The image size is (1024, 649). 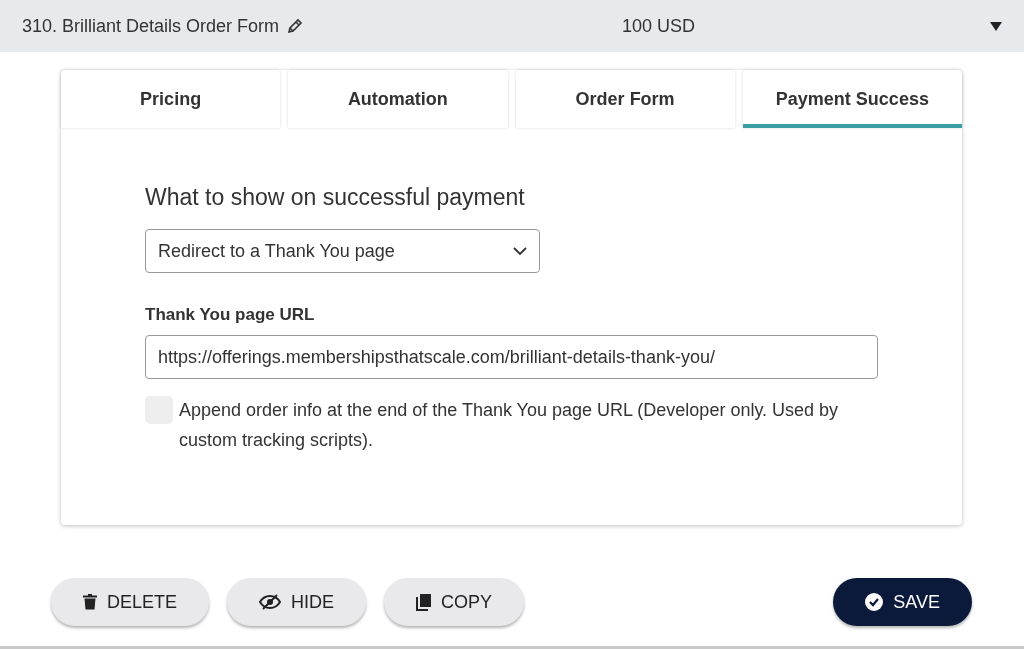 What do you see at coordinates (509, 425) in the screenshot?
I see `checkbox-label: Append order info at the end of the Thank You page URL (Developer only. Used by custom tracking scripts).` at bounding box center [509, 425].